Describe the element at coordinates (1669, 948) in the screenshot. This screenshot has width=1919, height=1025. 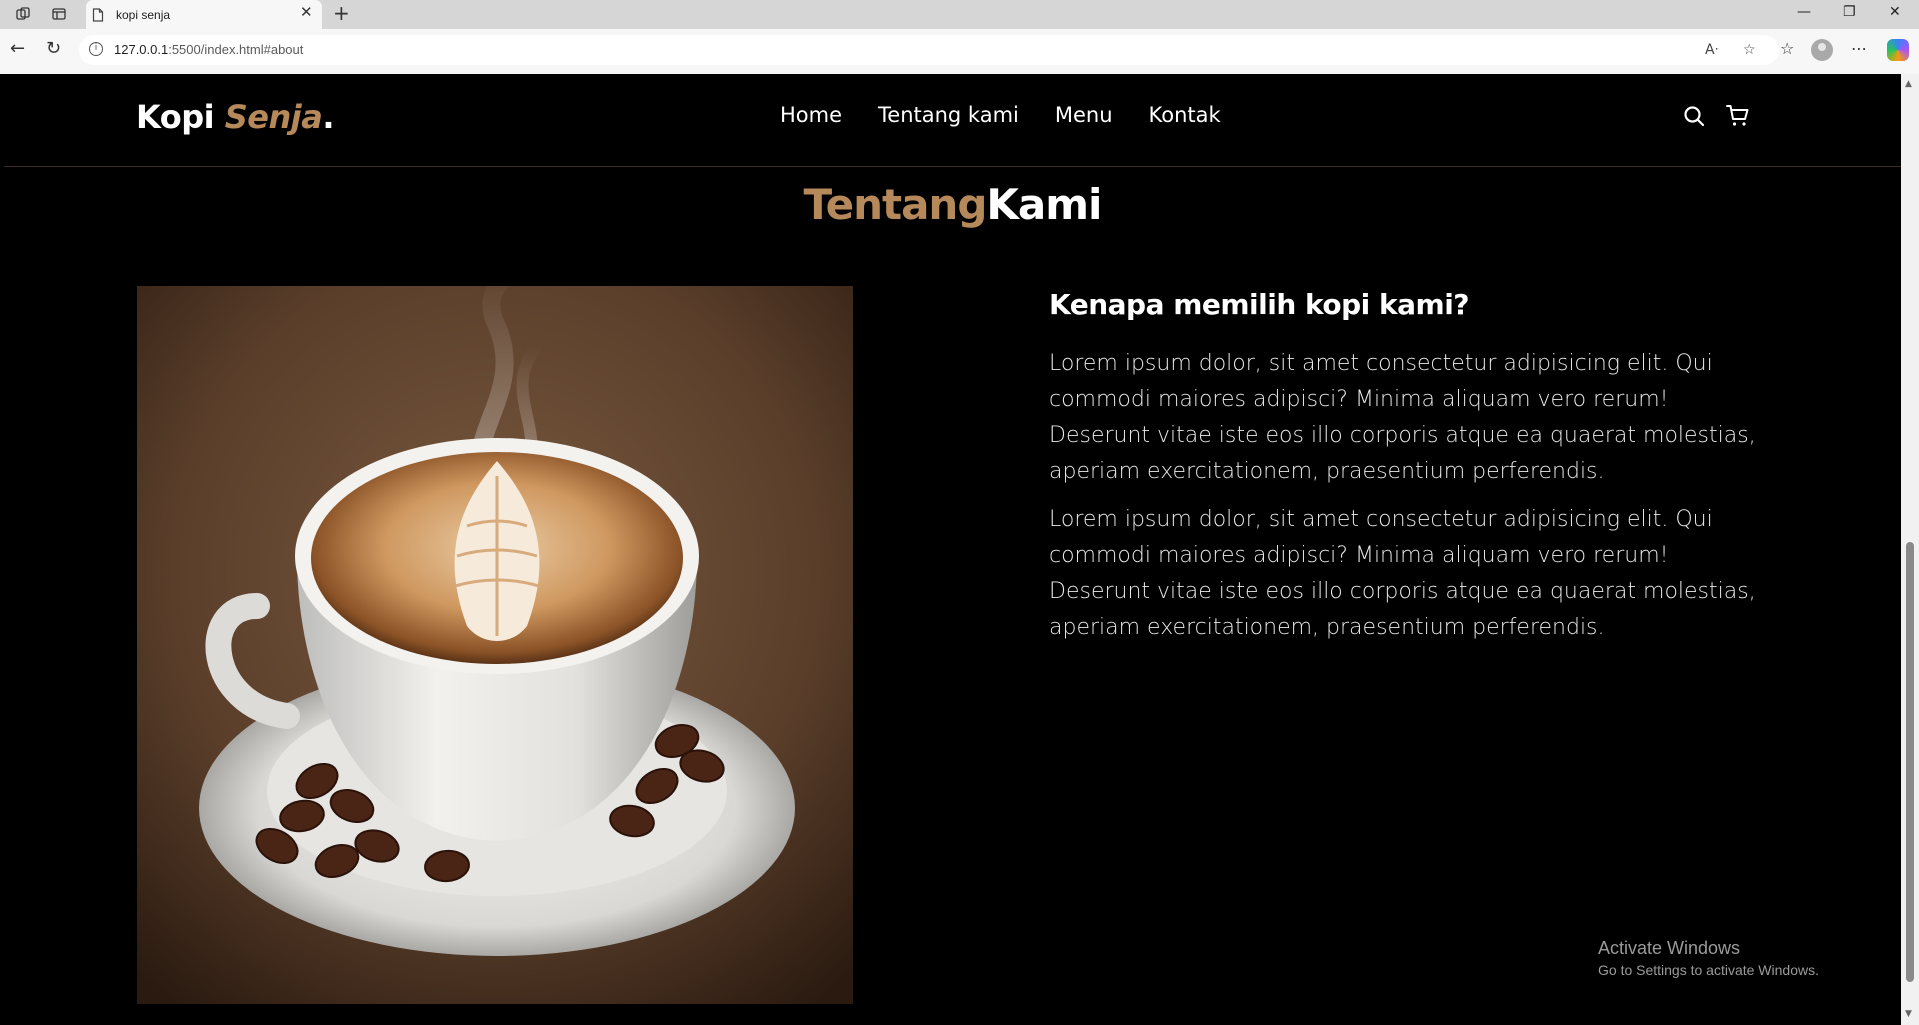
I see `activate-windows-title: Activate Windows` at that location.